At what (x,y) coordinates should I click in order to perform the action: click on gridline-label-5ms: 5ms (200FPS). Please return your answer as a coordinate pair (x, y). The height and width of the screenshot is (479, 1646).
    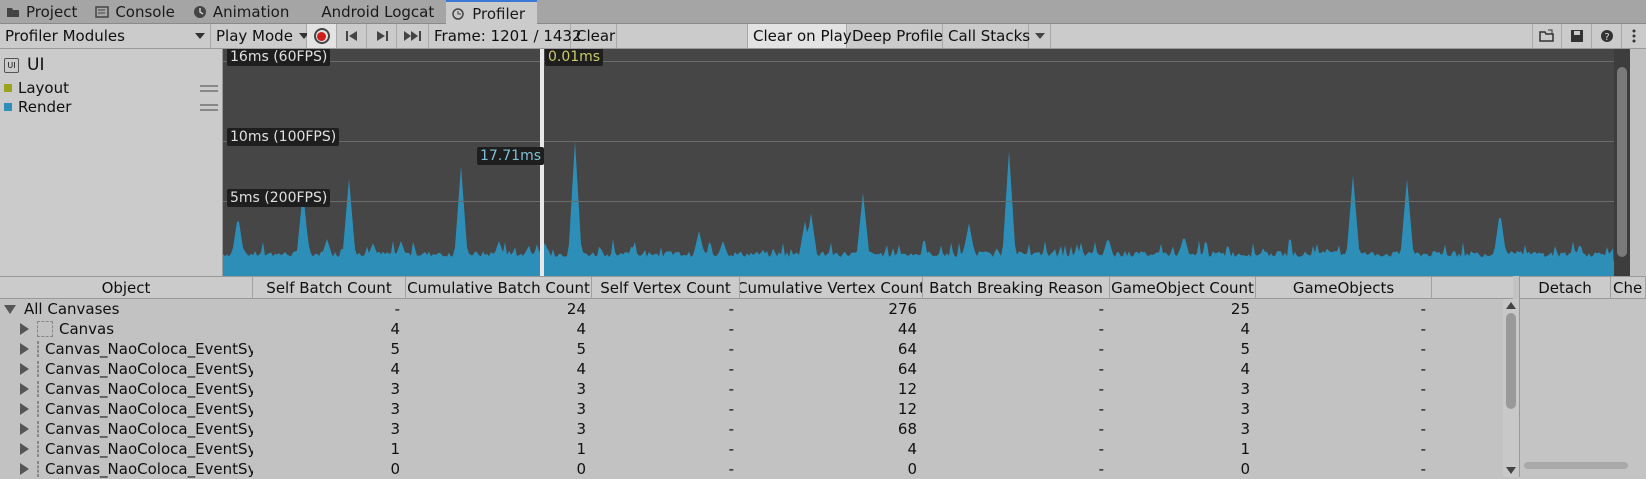
    Looking at the image, I should click on (279, 198).